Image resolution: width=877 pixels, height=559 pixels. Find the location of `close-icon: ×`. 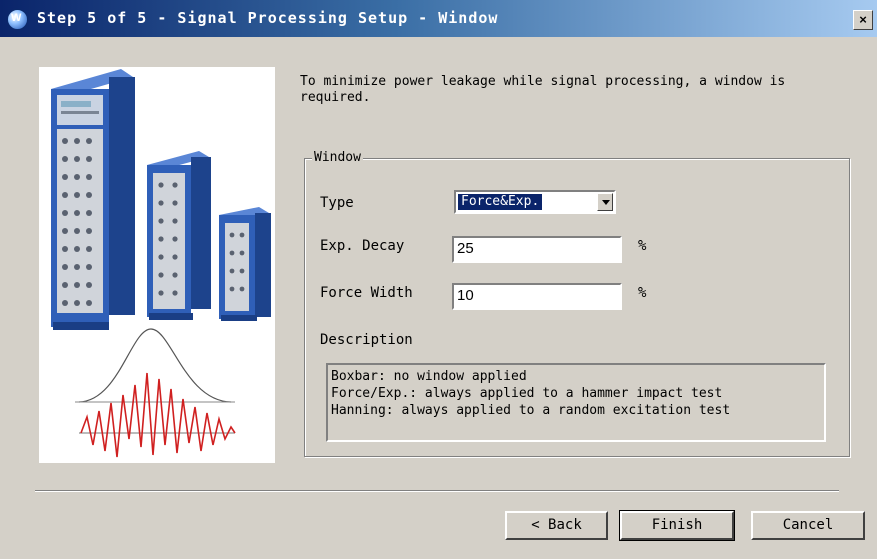

close-icon: × is located at coordinates (863, 20).